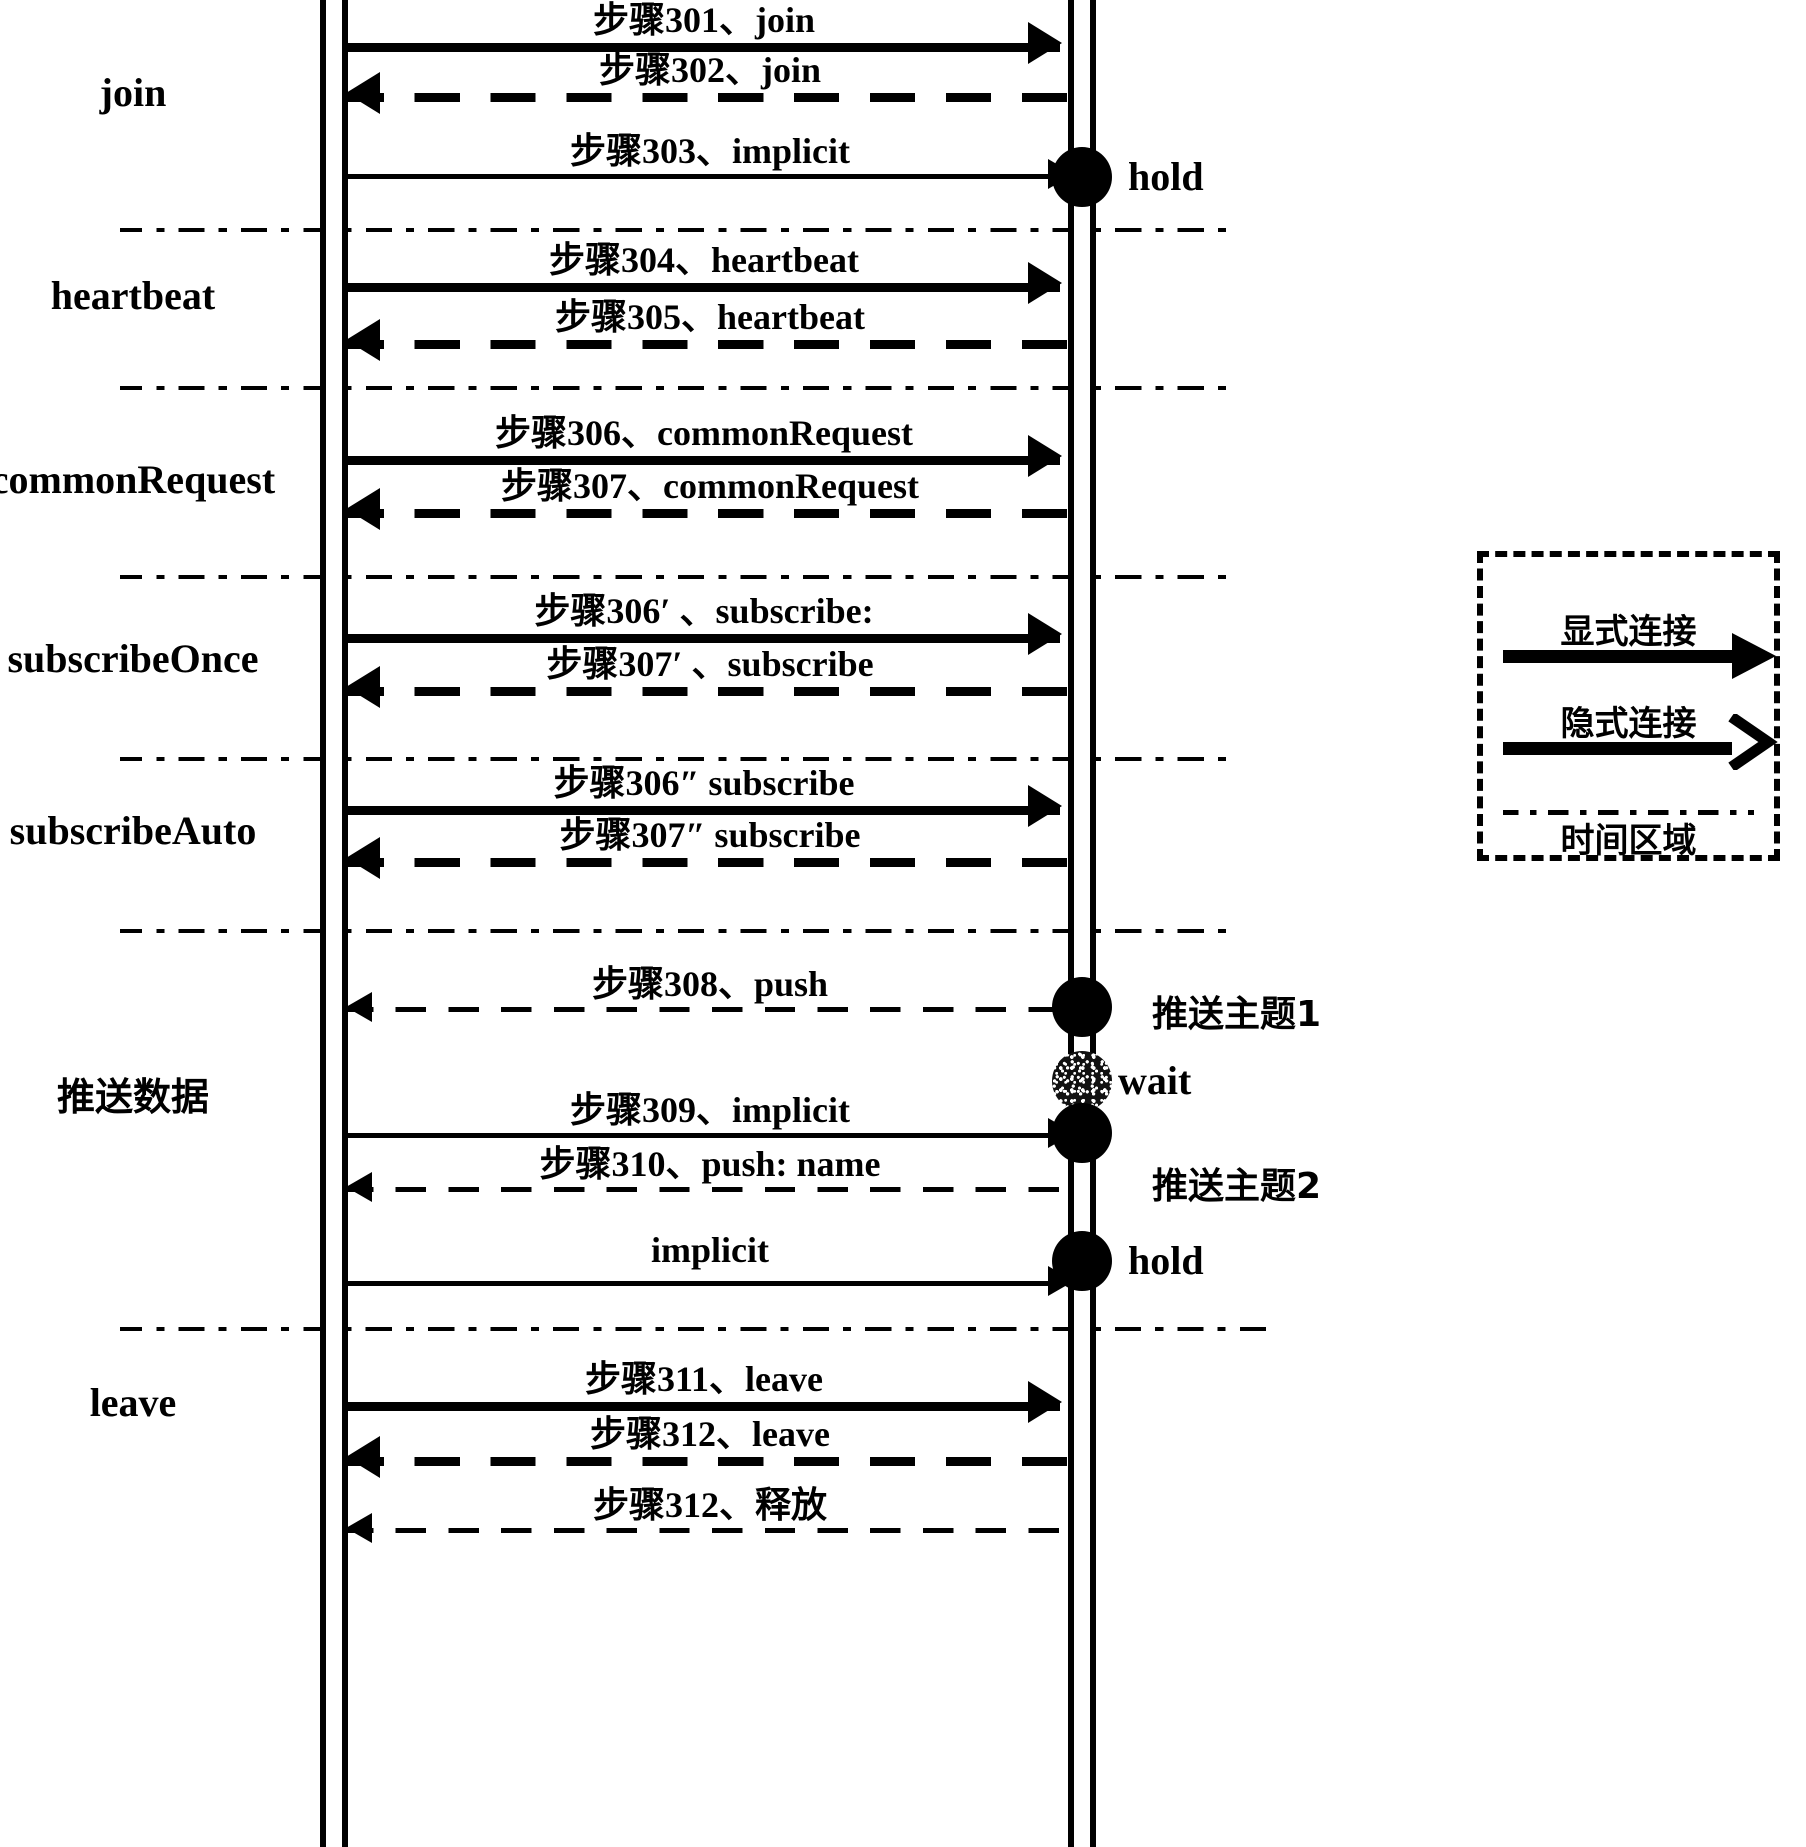  What do you see at coordinates (1628, 706) in the screenshot?
I see `legend-box: 显式连接 隐式连接 时间区域` at bounding box center [1628, 706].